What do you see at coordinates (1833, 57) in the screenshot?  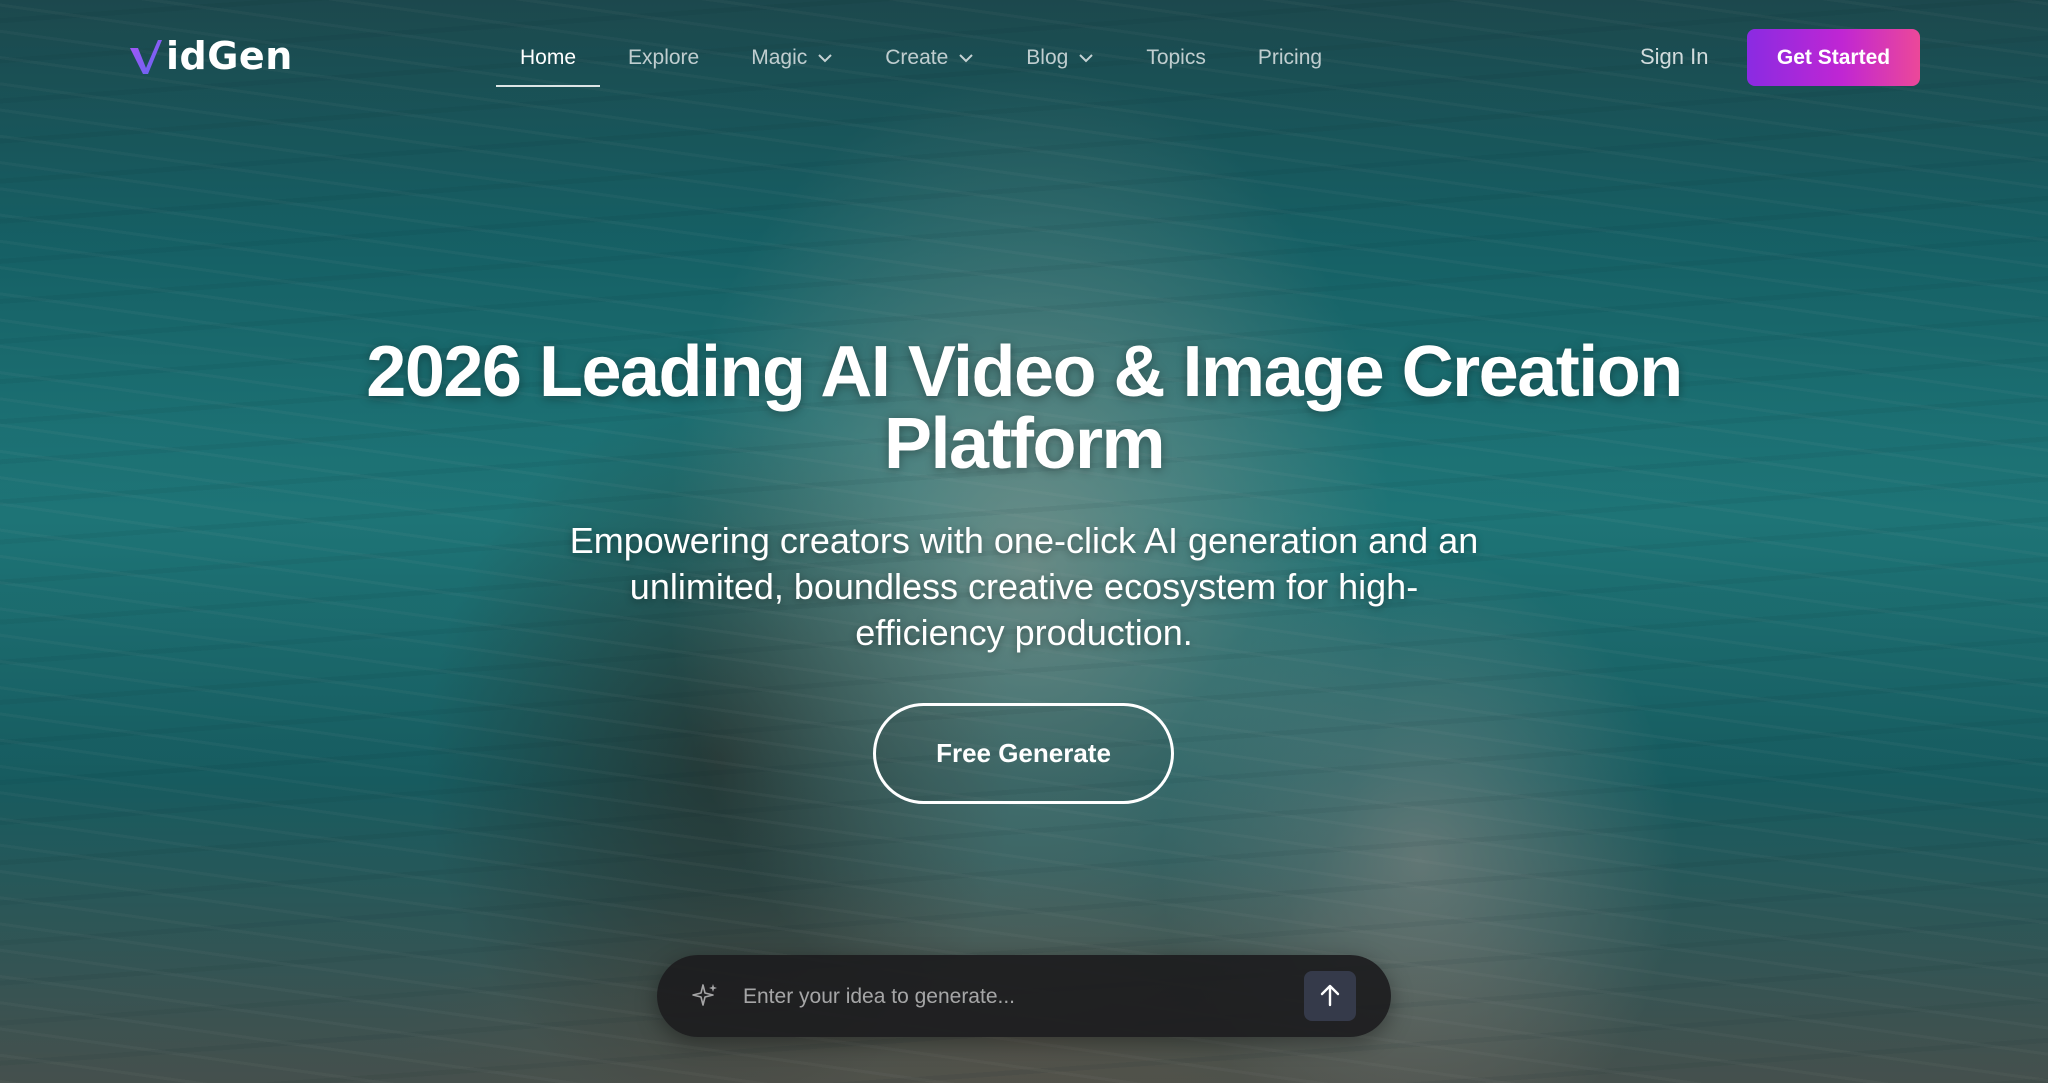 I see `get-started-button: Get Started` at bounding box center [1833, 57].